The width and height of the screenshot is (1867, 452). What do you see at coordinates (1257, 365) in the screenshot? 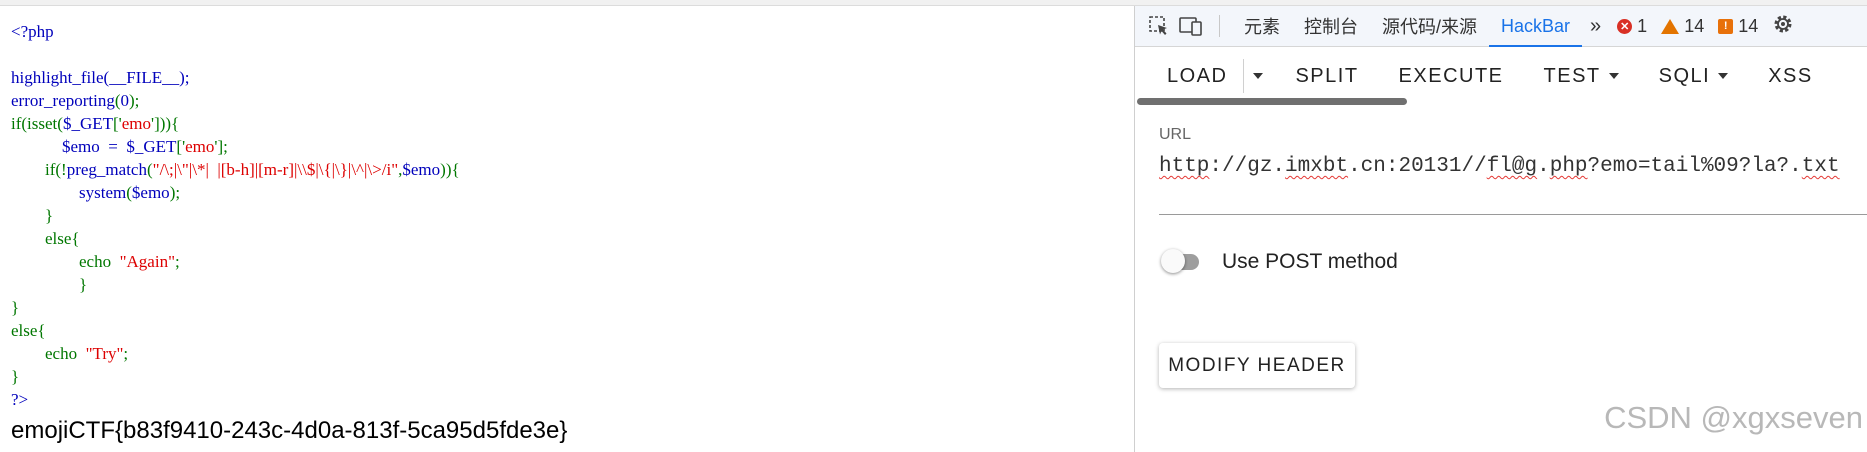
I see `modify-header-button: MODIFY HEADER` at bounding box center [1257, 365].